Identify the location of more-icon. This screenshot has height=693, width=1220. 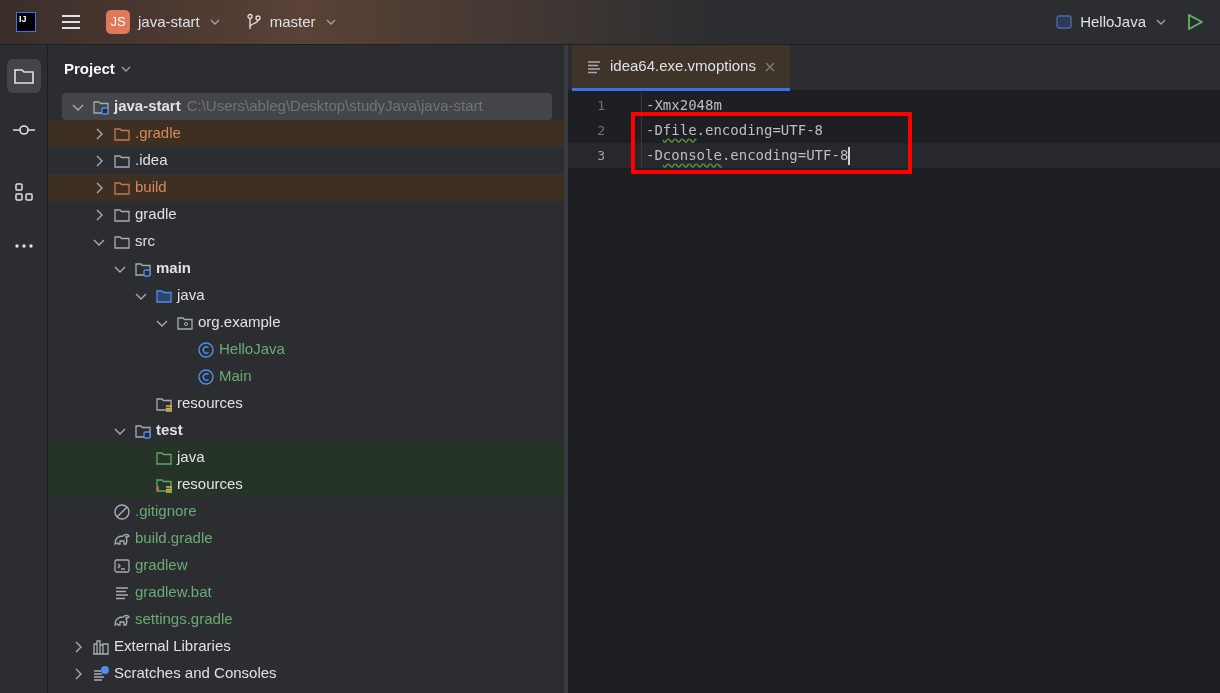
(23, 246).